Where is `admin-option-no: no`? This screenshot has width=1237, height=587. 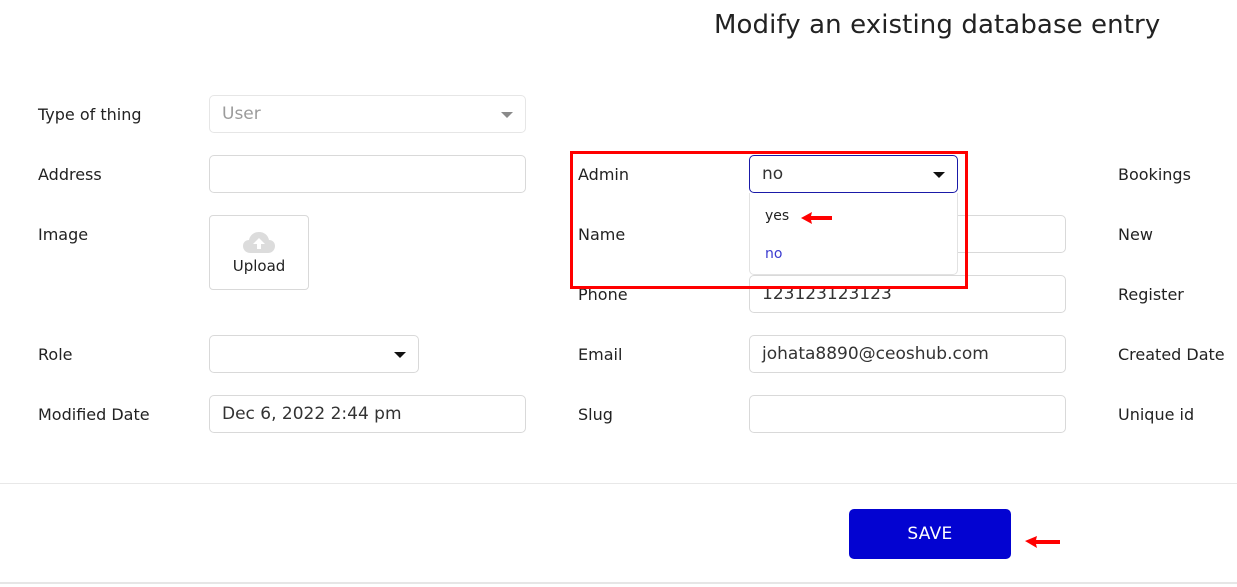
admin-option-no: no is located at coordinates (773, 254).